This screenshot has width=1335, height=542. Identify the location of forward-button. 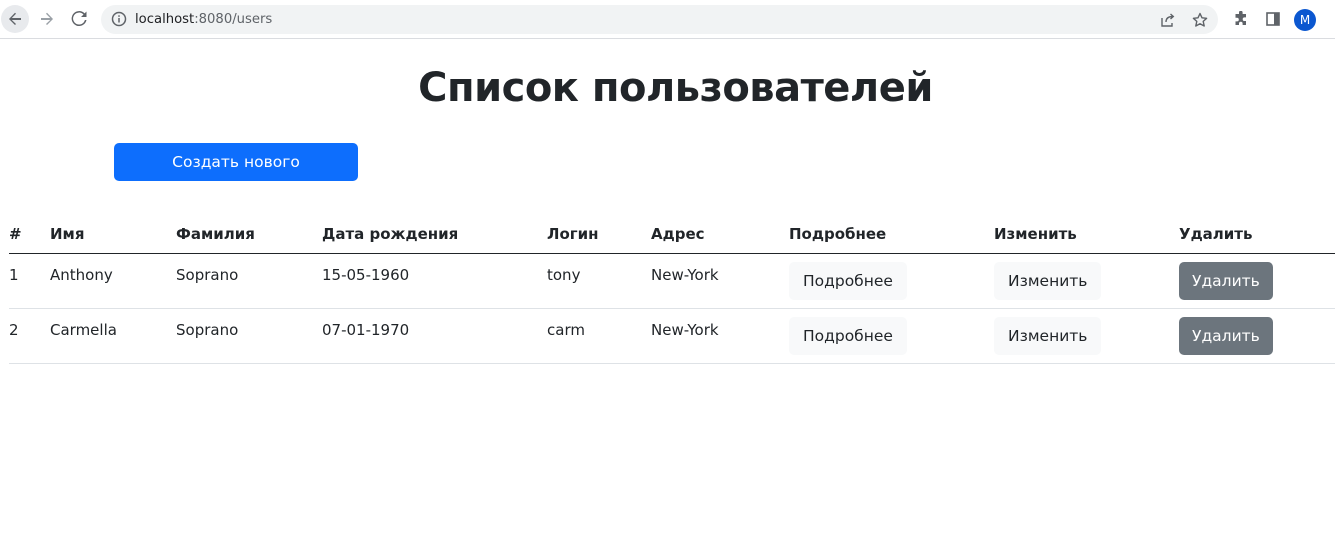
(47, 19).